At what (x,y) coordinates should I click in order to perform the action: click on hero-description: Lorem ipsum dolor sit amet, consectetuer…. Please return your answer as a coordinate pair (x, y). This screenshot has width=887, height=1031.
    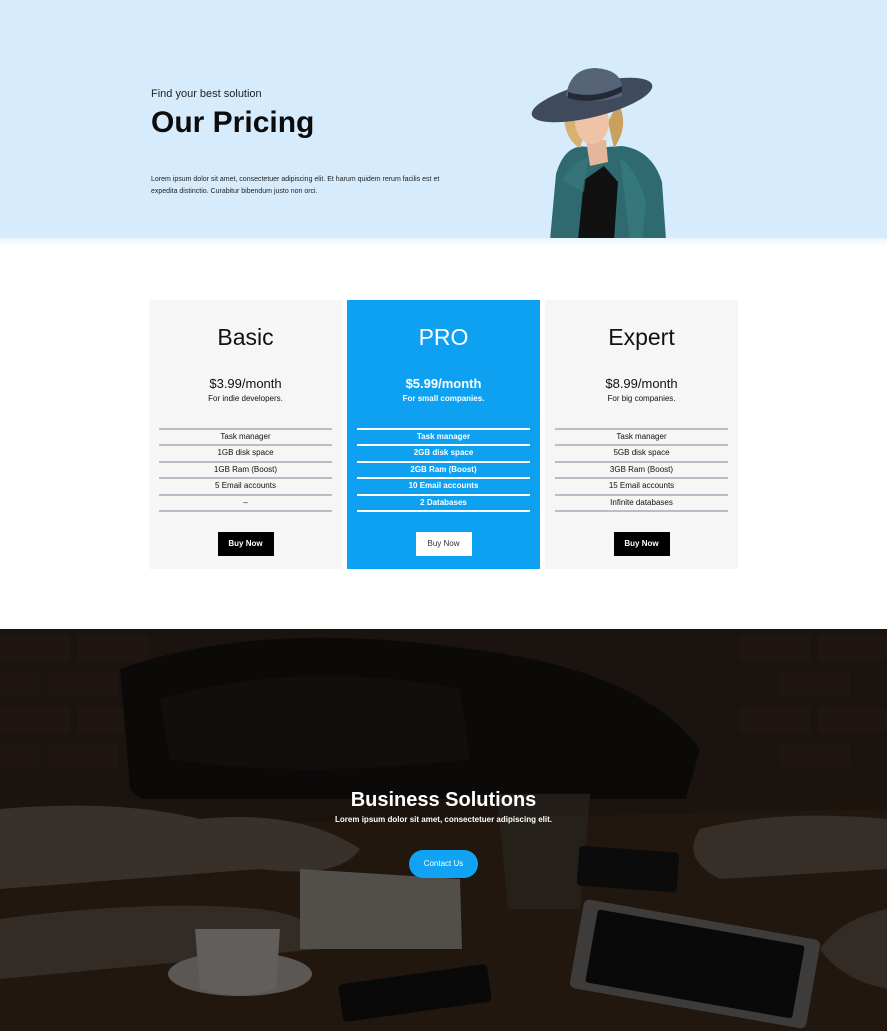
    Looking at the image, I should click on (295, 185).